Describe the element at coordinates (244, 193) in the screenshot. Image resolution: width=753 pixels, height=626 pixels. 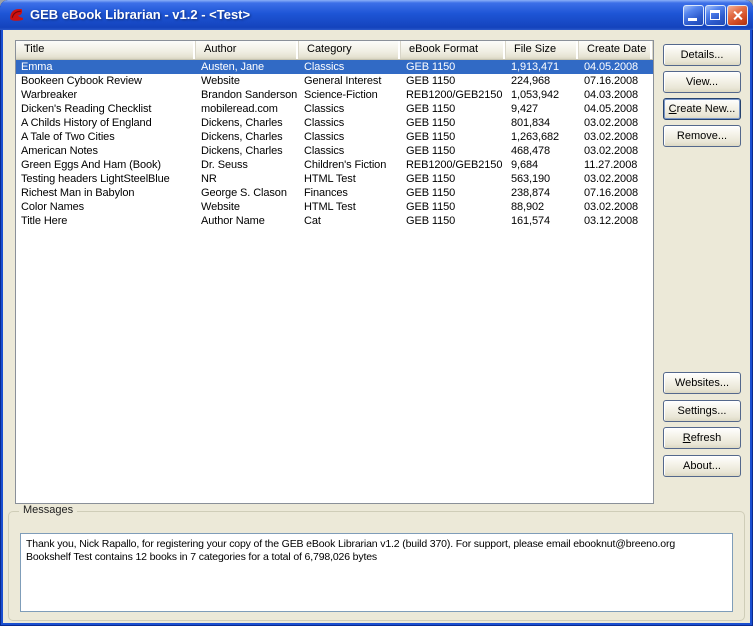
I see `cell-author: George S. Clason` at that location.